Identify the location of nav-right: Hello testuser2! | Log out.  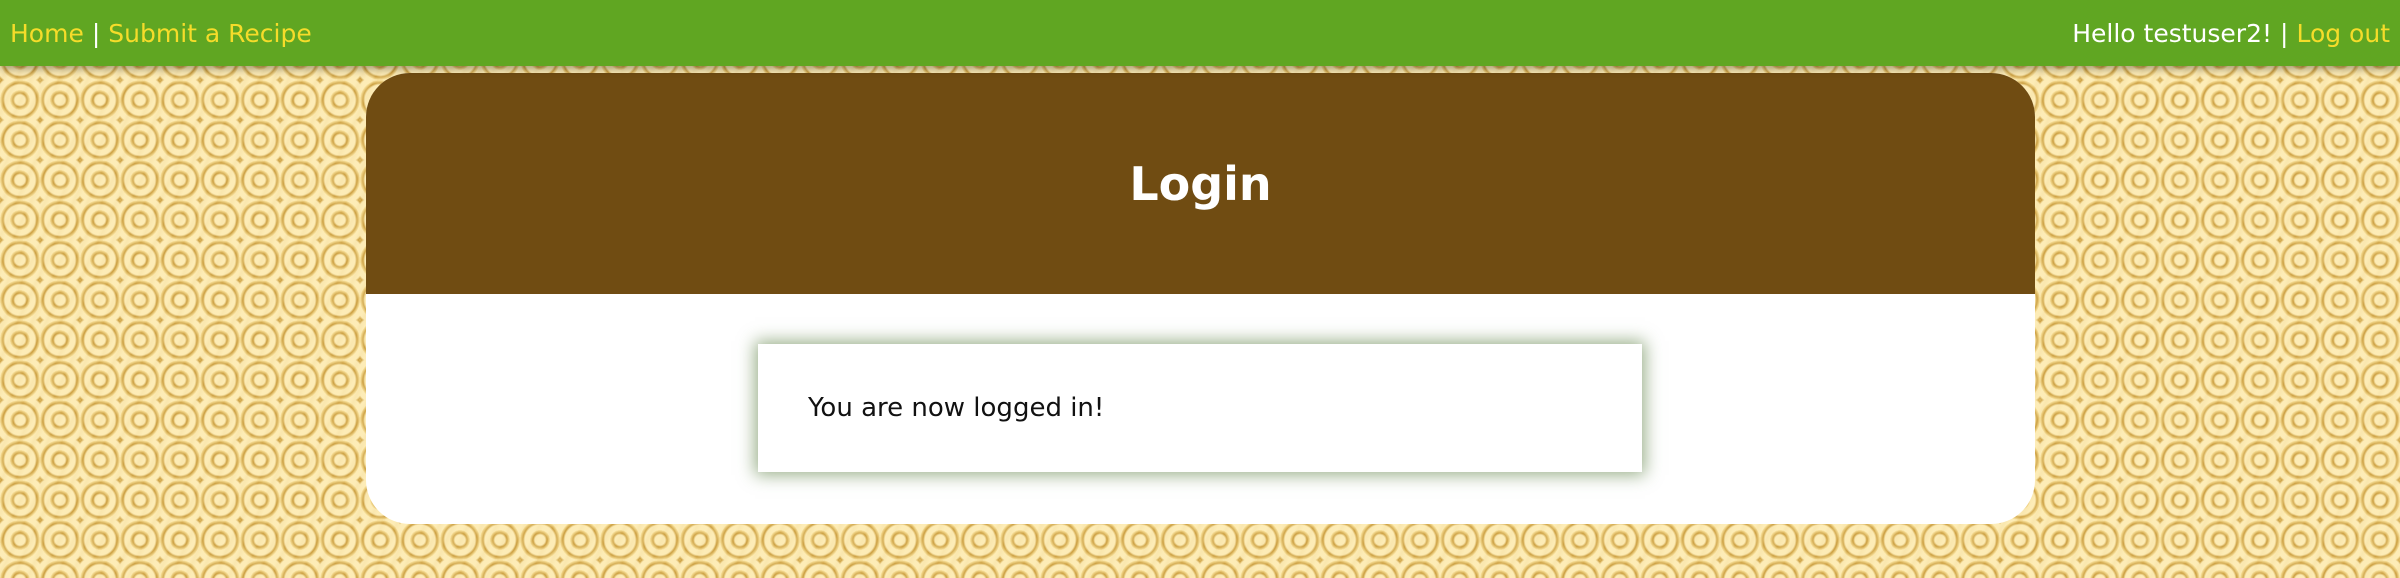
(2231, 33).